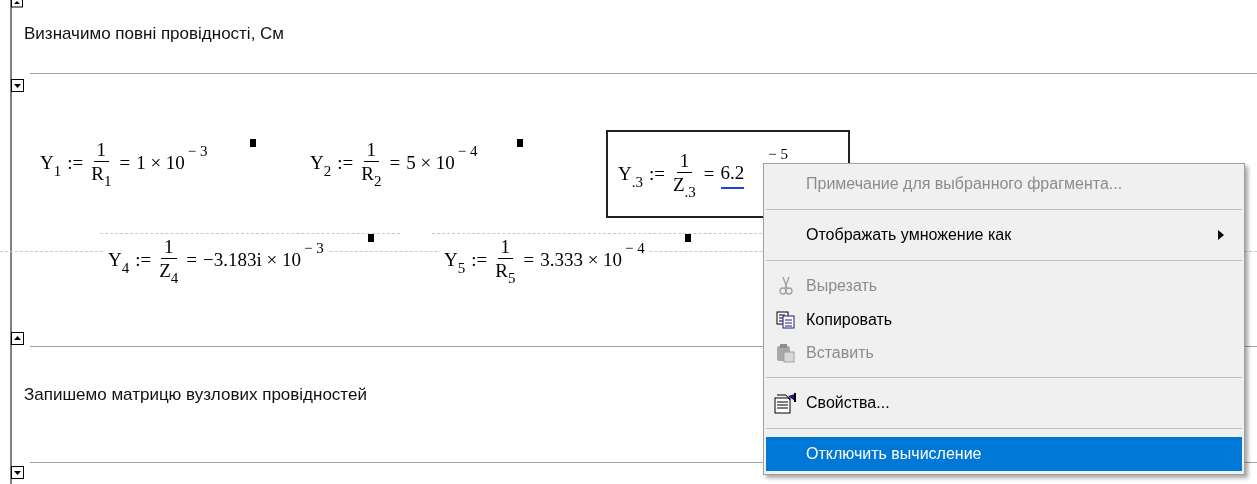 The height and width of the screenshot is (484, 1257). Describe the element at coordinates (732, 174) in the screenshot. I see `math-result: 6.2` at that location.